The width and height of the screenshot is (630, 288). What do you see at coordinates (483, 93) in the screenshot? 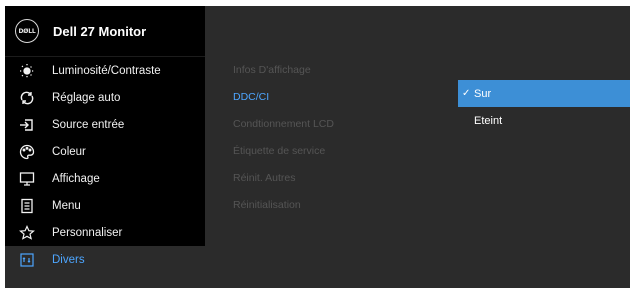
I see `option-label: Sur` at bounding box center [483, 93].